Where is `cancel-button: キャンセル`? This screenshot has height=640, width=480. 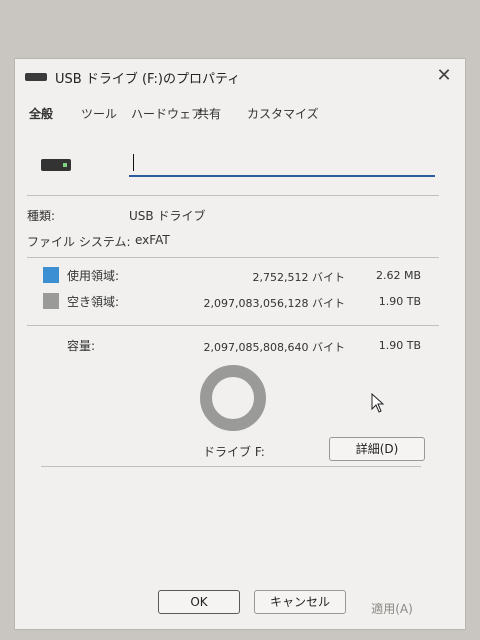
cancel-button: キャンセル is located at coordinates (300, 602).